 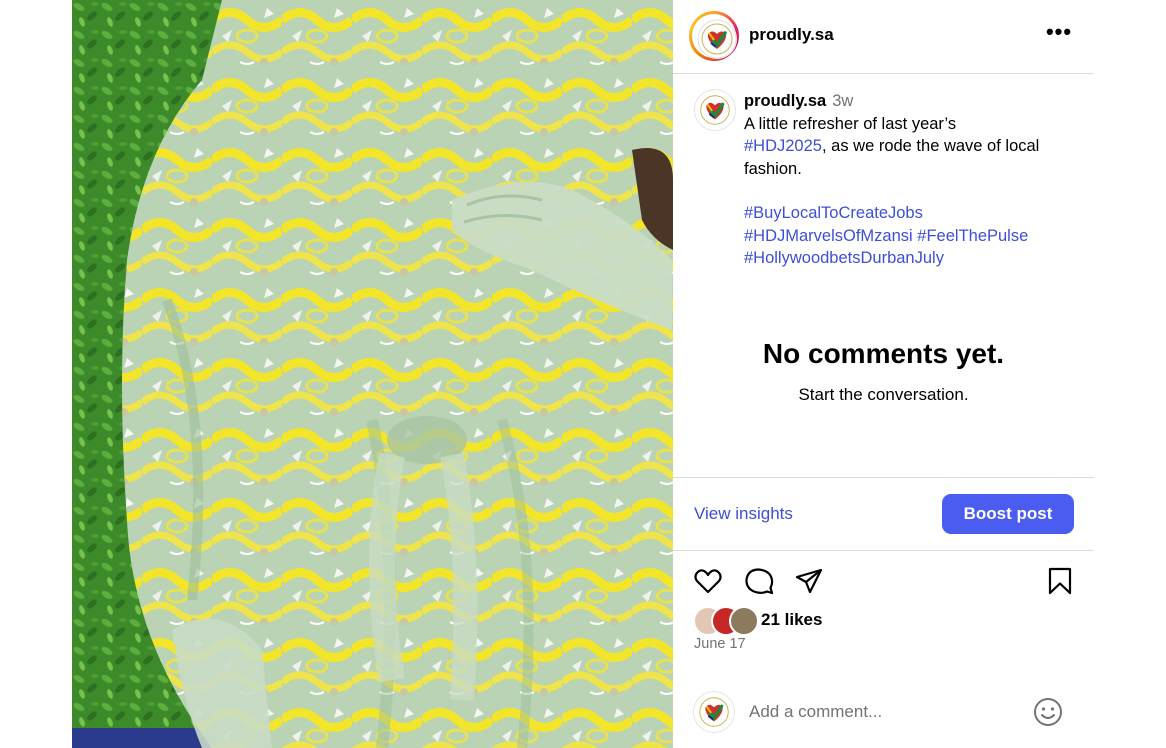 What do you see at coordinates (1048, 712) in the screenshot?
I see `smiley-icon` at bounding box center [1048, 712].